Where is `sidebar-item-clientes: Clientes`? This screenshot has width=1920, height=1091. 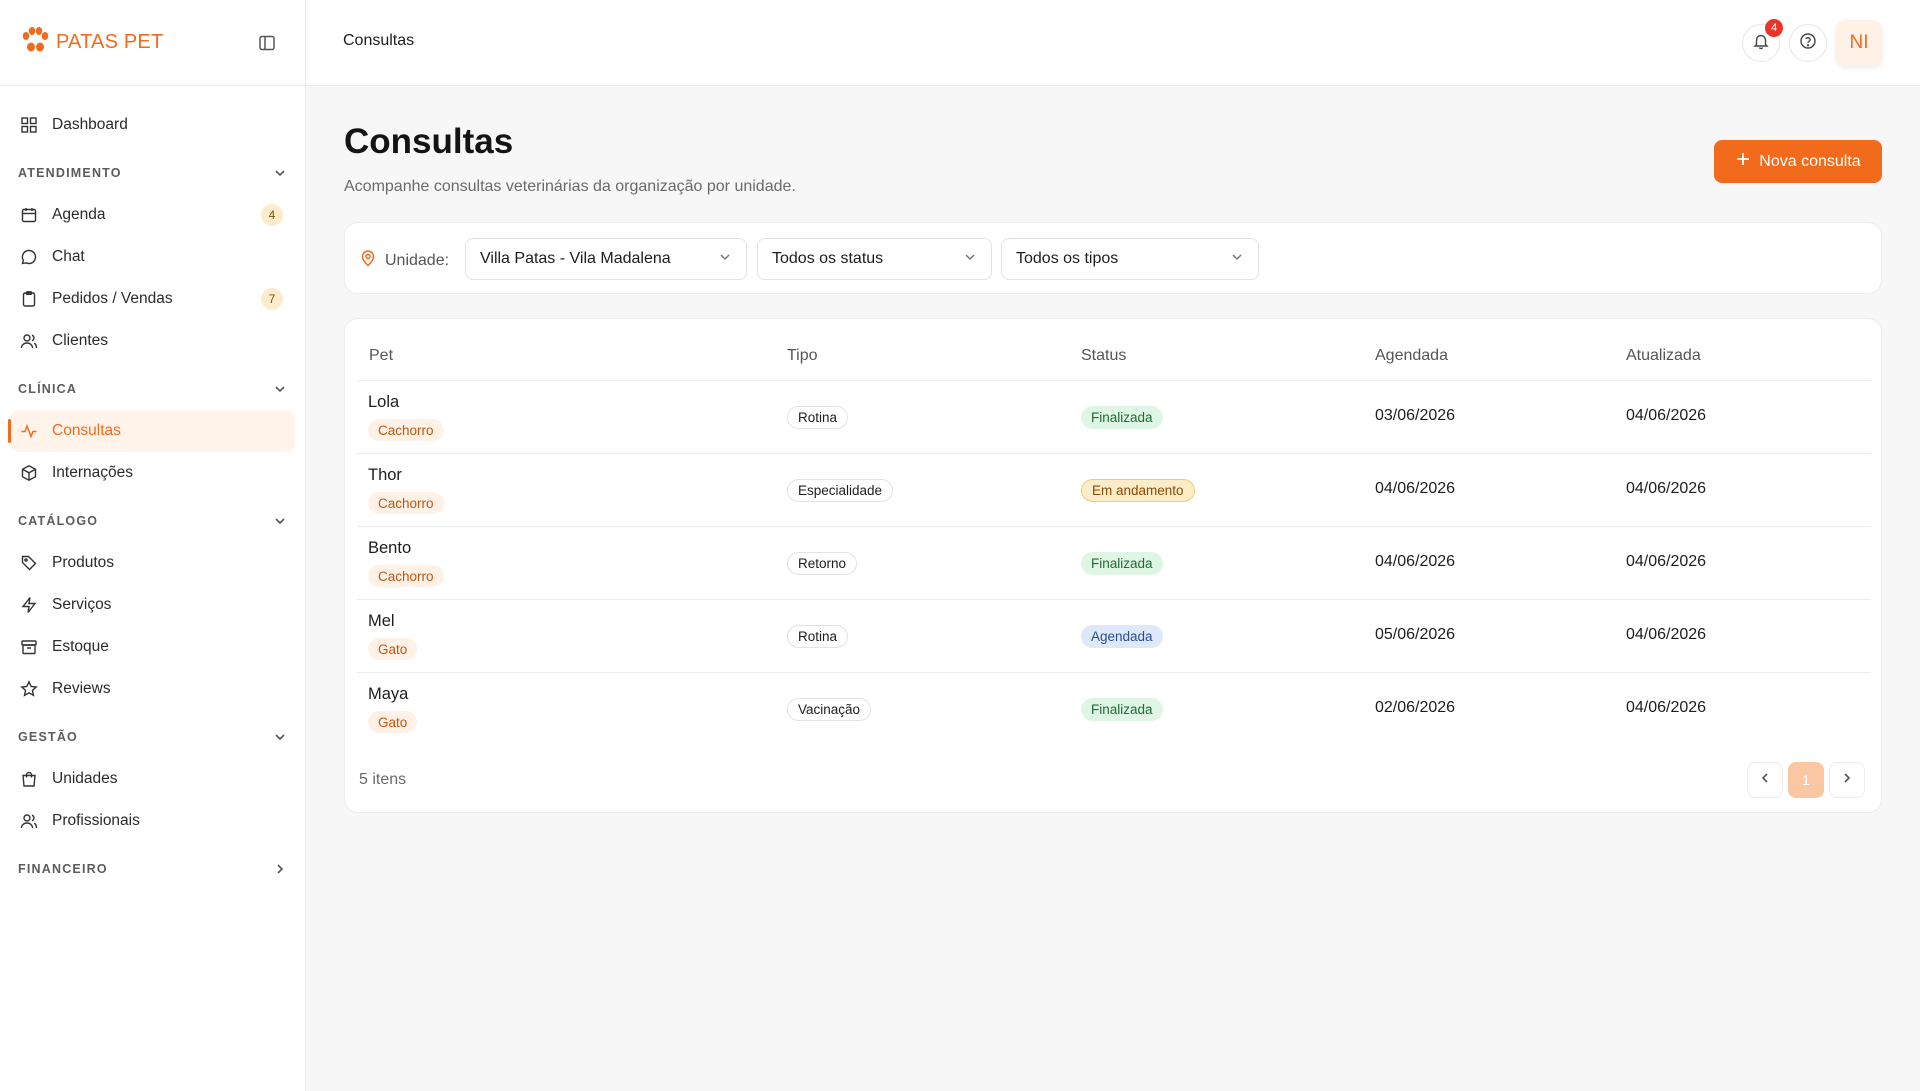
sidebar-item-clientes: Clientes is located at coordinates (152, 341).